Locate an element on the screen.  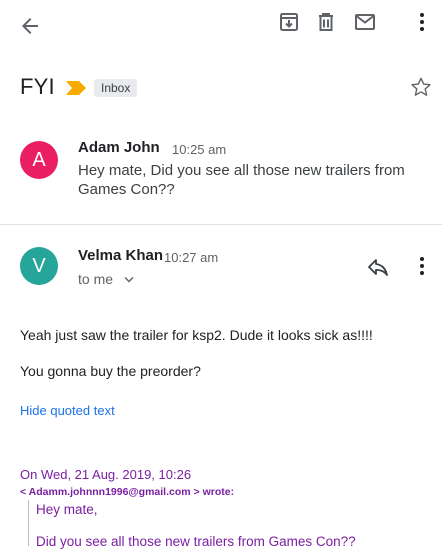
quote-bar is located at coordinates (28, 523).